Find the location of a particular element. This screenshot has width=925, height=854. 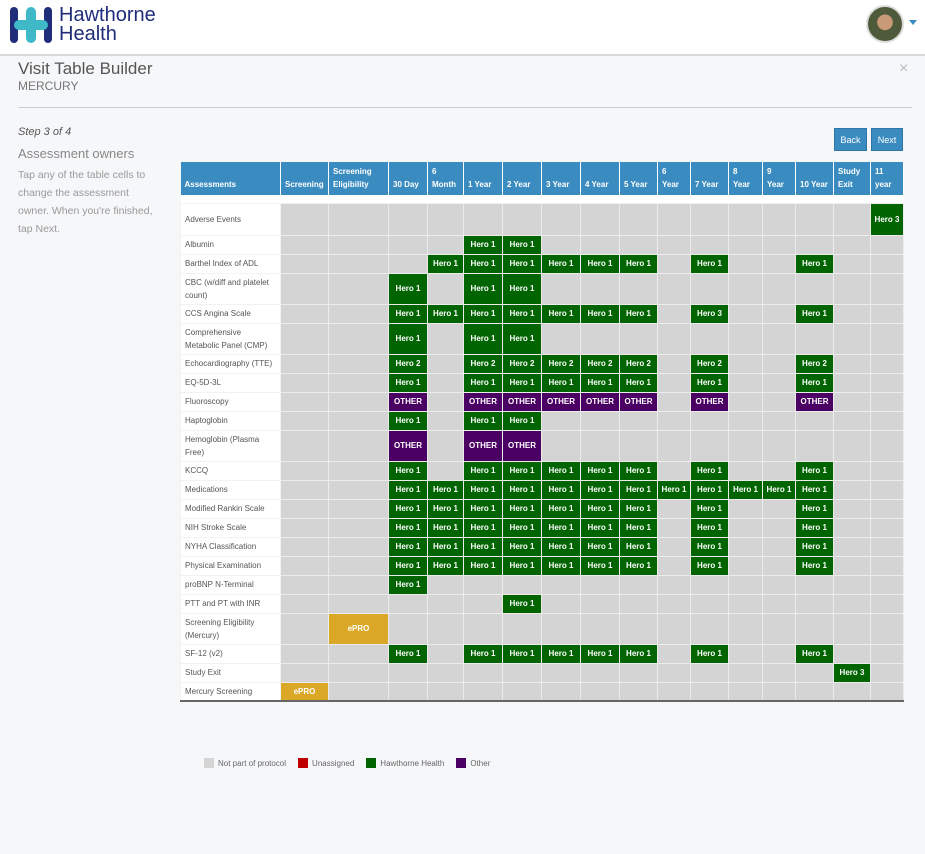

owner-cell: Hero 3 is located at coordinates (887, 219).